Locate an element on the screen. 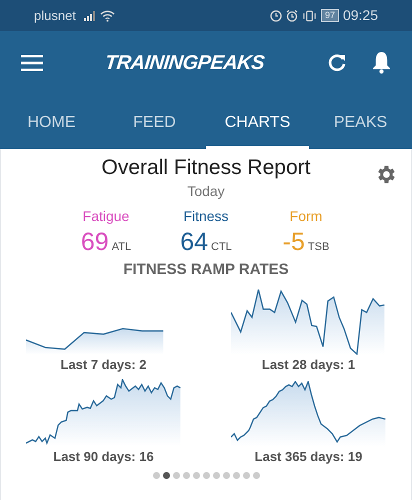 The image size is (412, 500). metric-label: Fatigue is located at coordinates (106, 216).